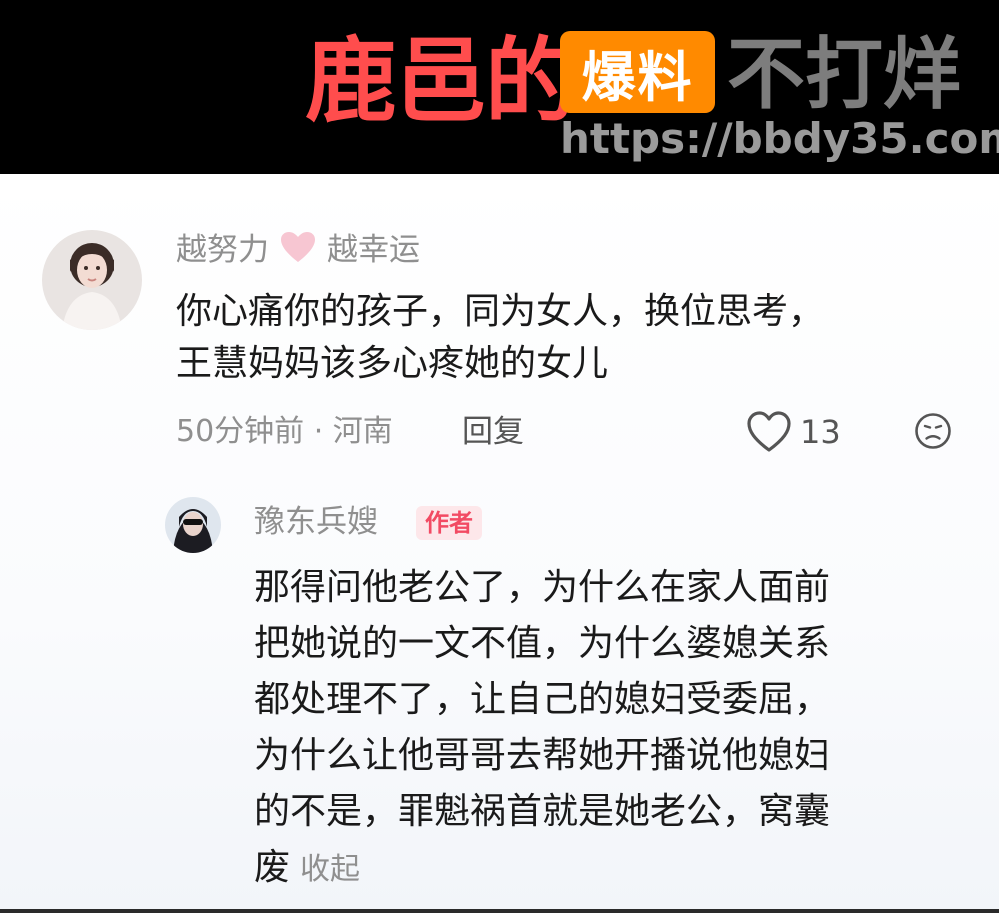 This screenshot has width=999, height=913. What do you see at coordinates (769, 432) in the screenshot?
I see `heart-outline-icon` at bounding box center [769, 432].